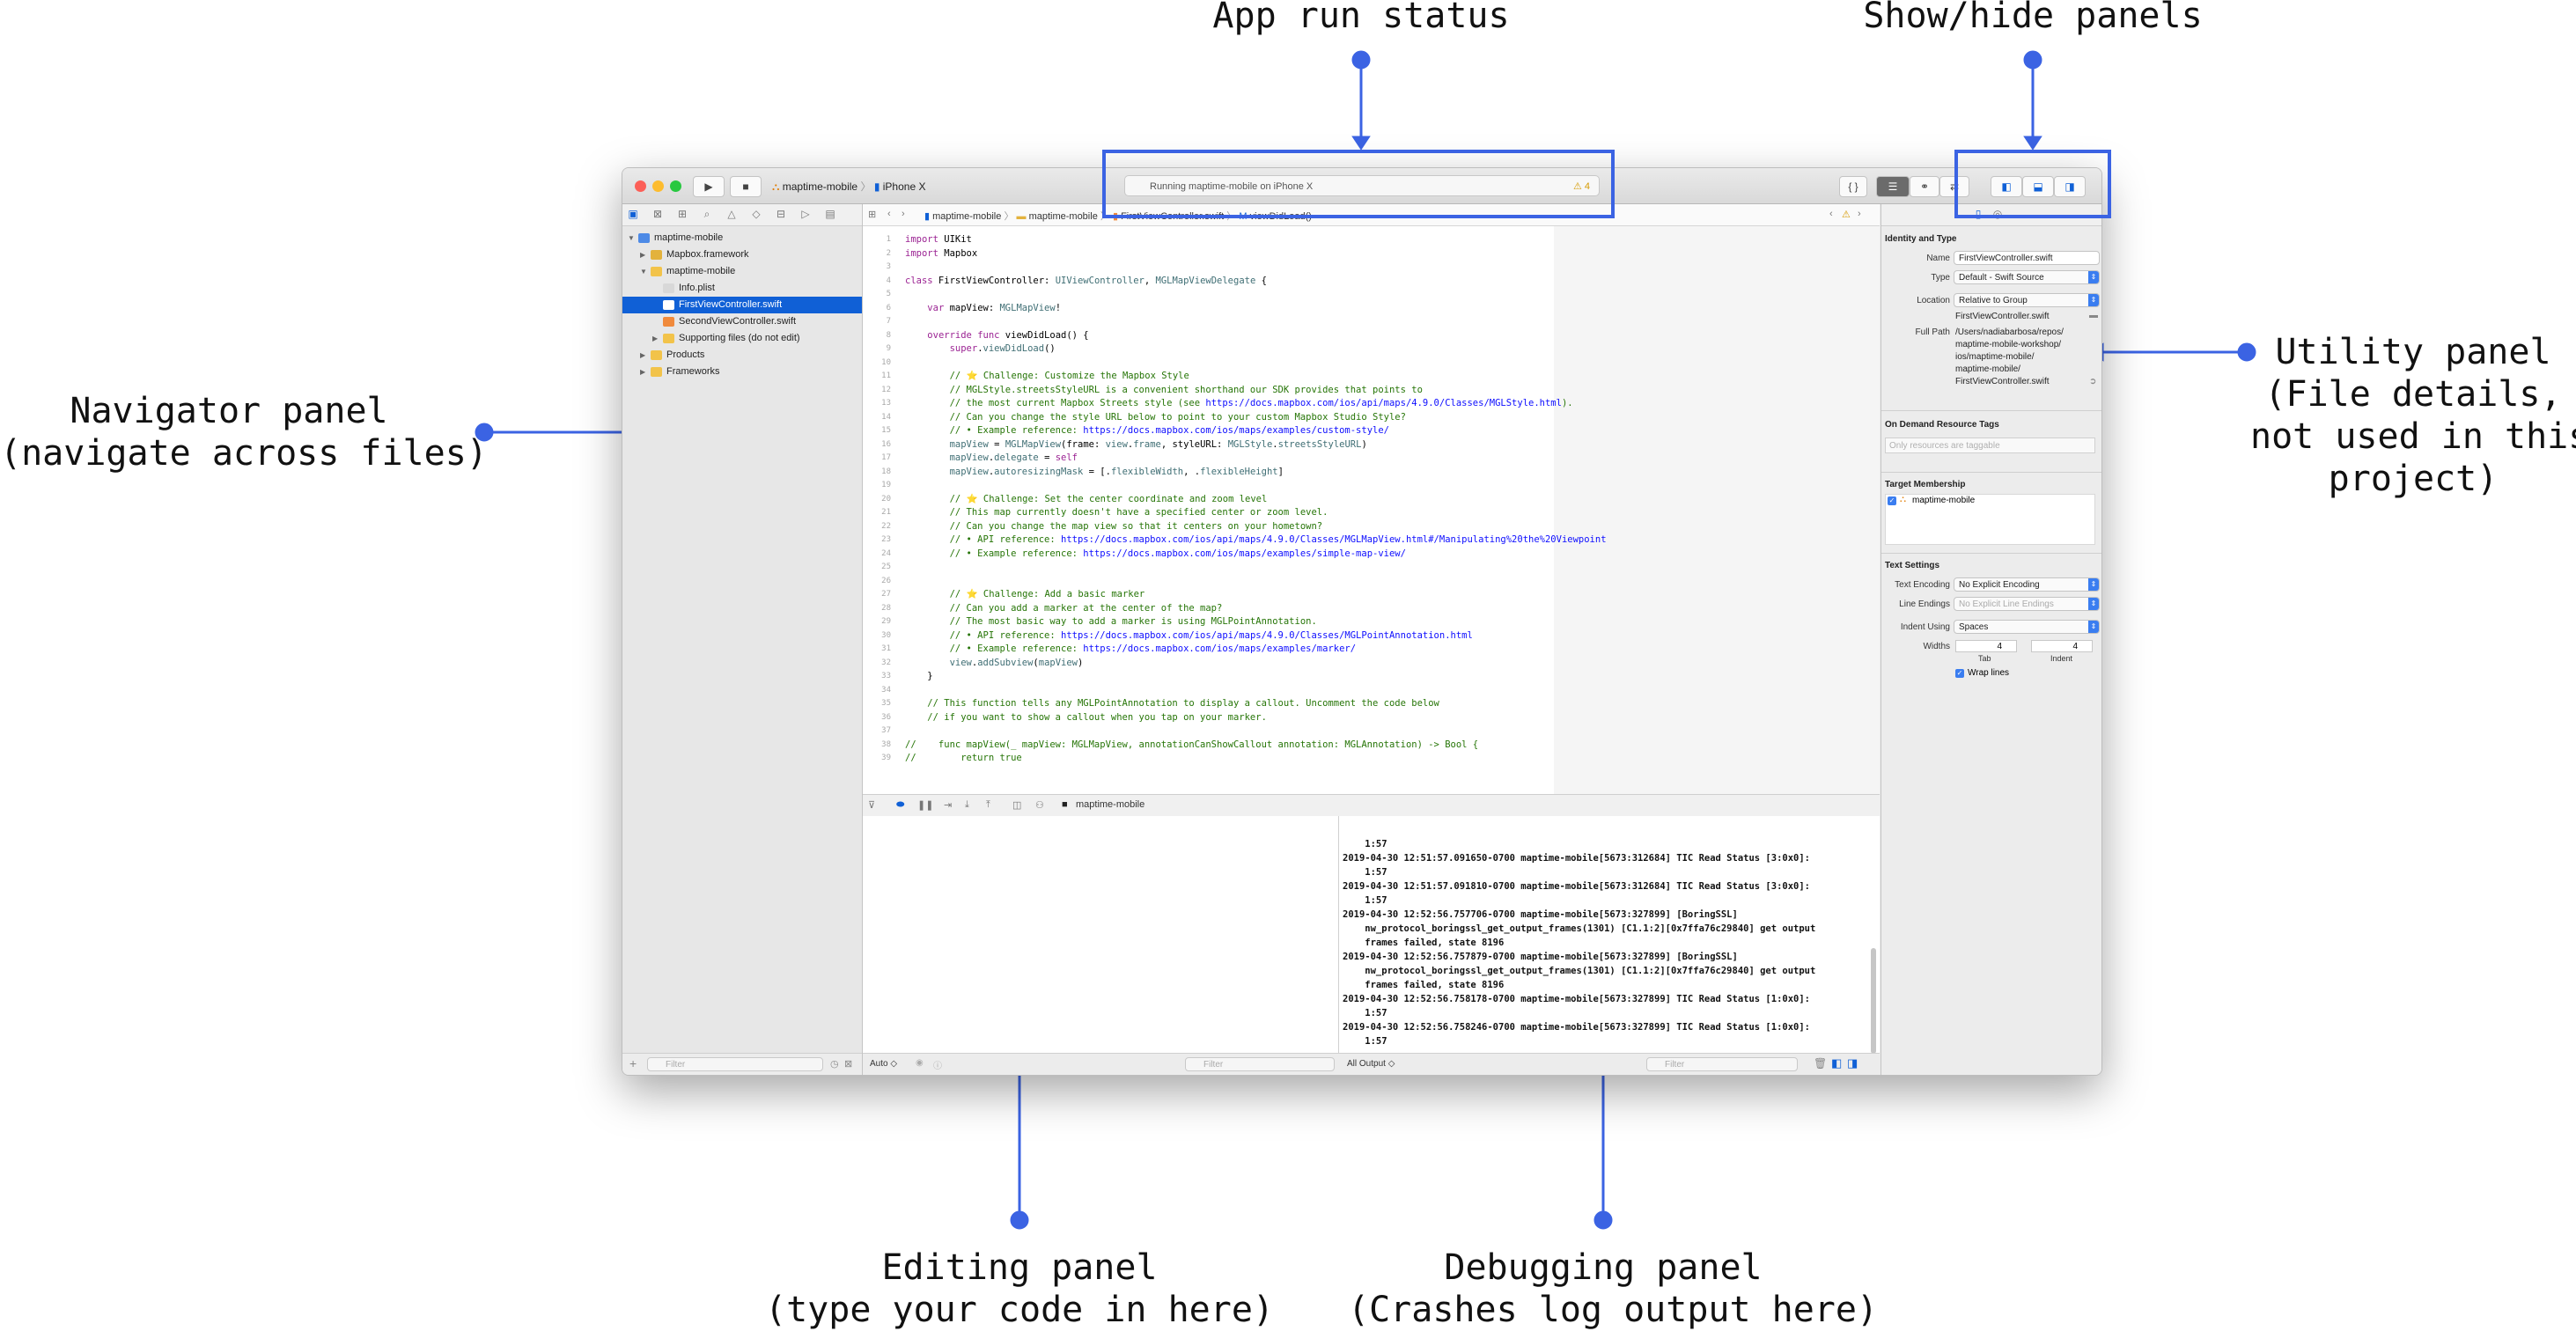 This screenshot has height=1331, width=2576. I want to click on target-checkbox: ✓, so click(1892, 500).